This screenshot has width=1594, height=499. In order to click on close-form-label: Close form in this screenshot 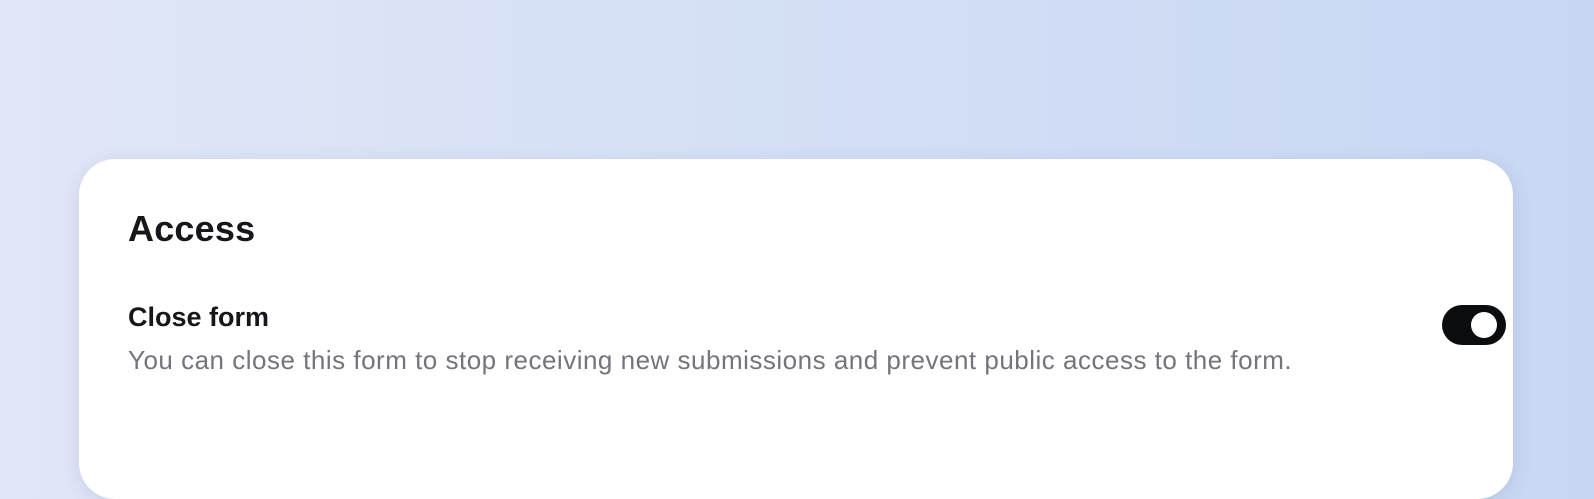, I will do `click(199, 317)`.